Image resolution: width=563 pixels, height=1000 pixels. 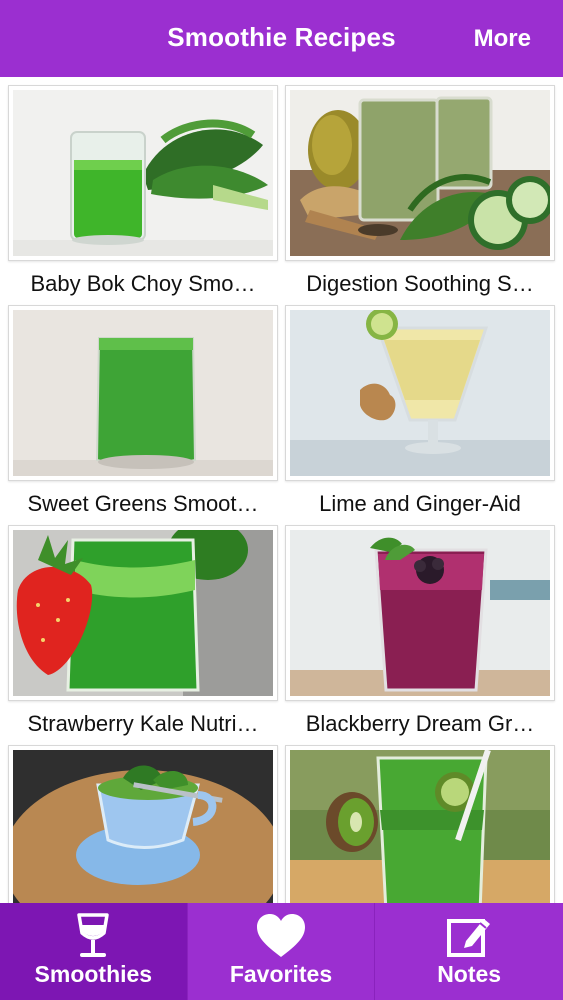 What do you see at coordinates (469, 974) in the screenshot?
I see `tab-label: Notes` at bounding box center [469, 974].